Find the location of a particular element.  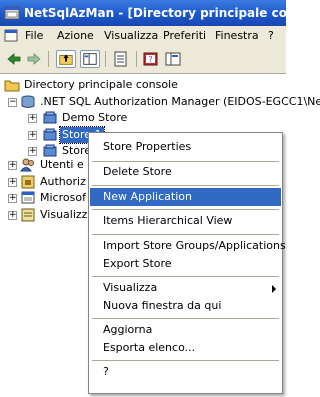

console-window-icon is located at coordinates (173, 59).